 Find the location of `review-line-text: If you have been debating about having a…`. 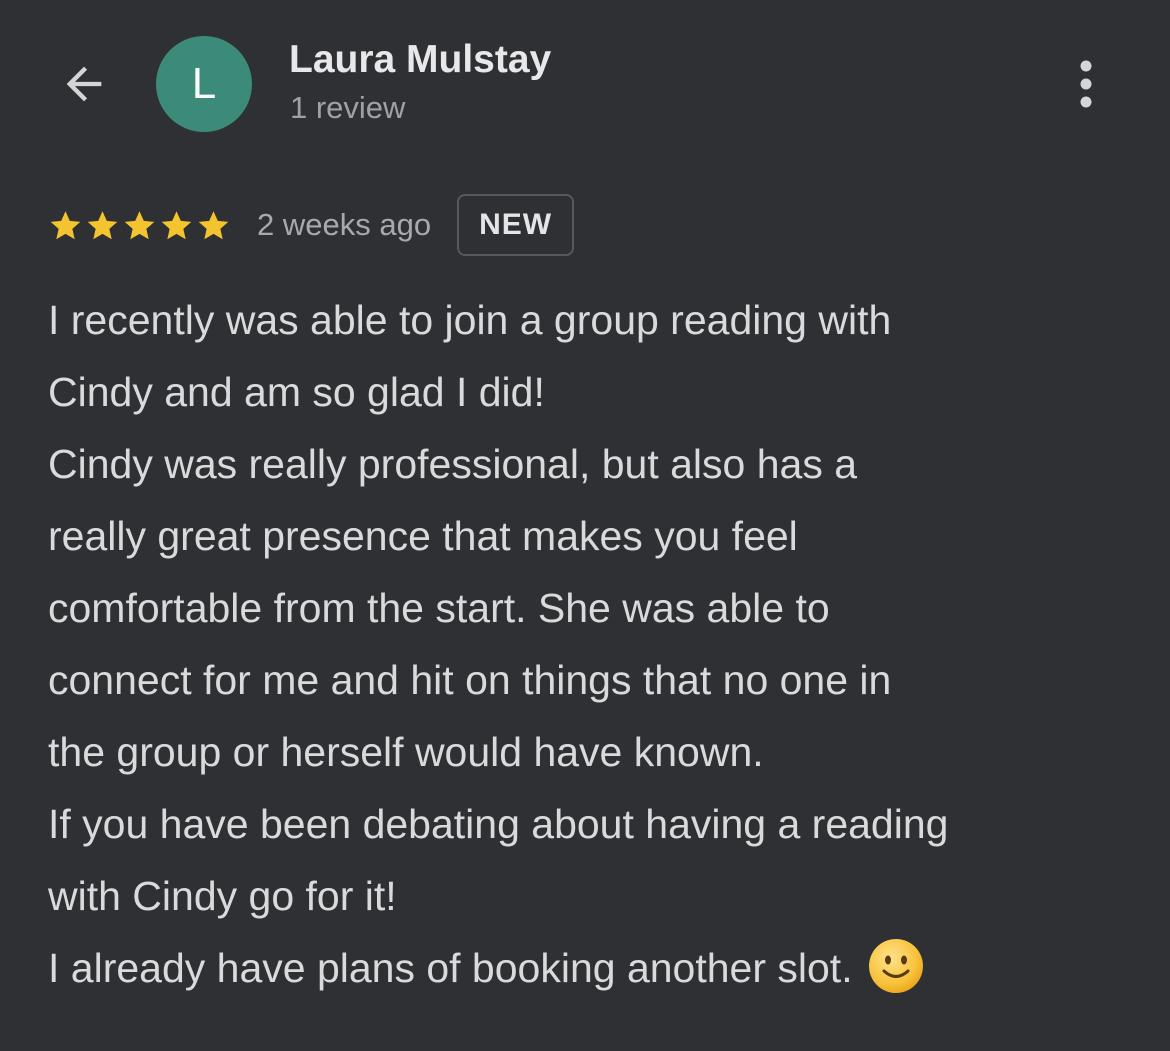

review-line-text: If you have been debating about having a… is located at coordinates (498, 824).